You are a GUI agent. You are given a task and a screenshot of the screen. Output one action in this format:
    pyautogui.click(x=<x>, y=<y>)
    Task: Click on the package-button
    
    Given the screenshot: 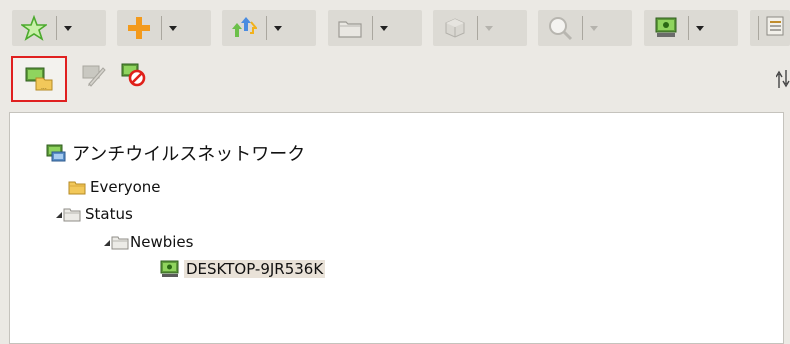 What is the action you would take?
    pyautogui.click(x=455, y=28)
    